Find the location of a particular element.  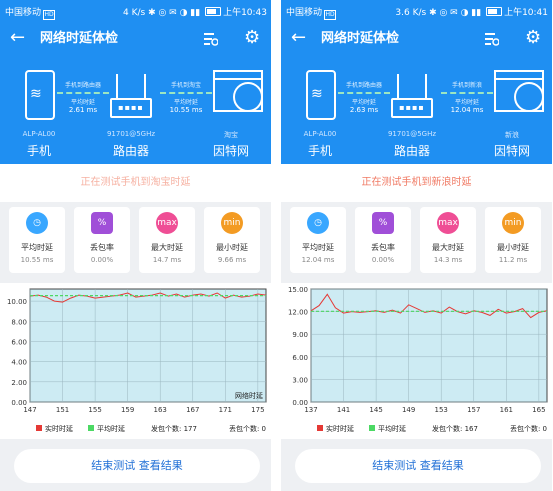

link-title: 手机到淘宝 is located at coordinates (185, 85).